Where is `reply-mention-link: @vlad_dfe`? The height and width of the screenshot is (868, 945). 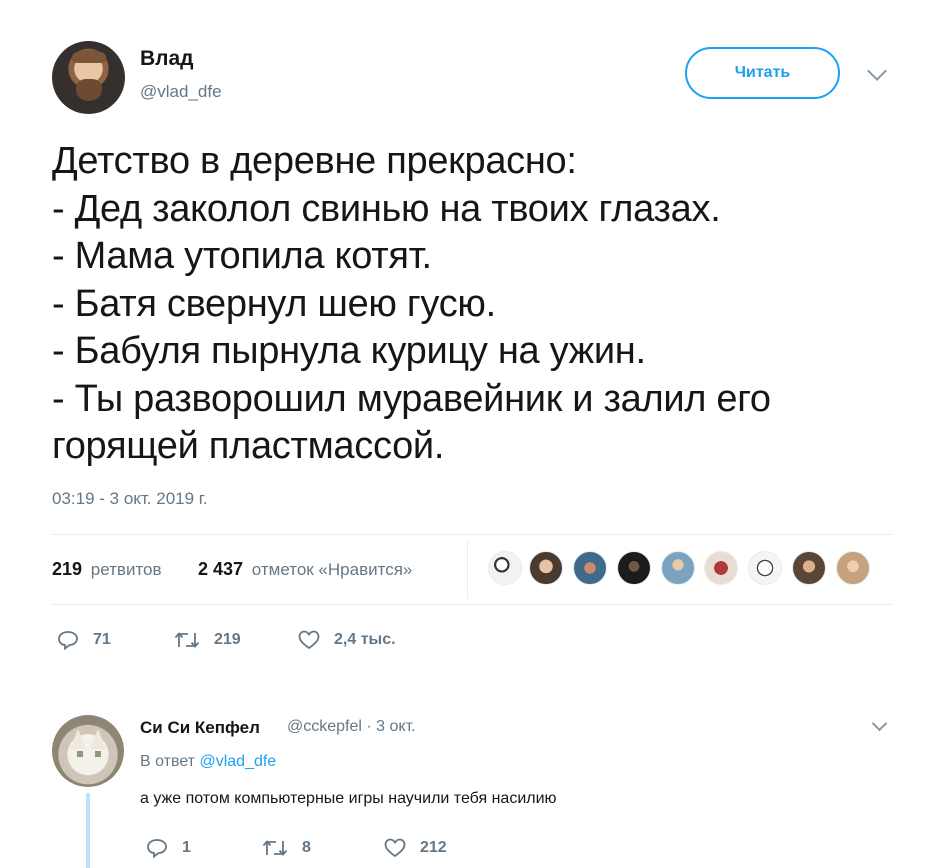 reply-mention-link: @vlad_dfe is located at coordinates (237, 761).